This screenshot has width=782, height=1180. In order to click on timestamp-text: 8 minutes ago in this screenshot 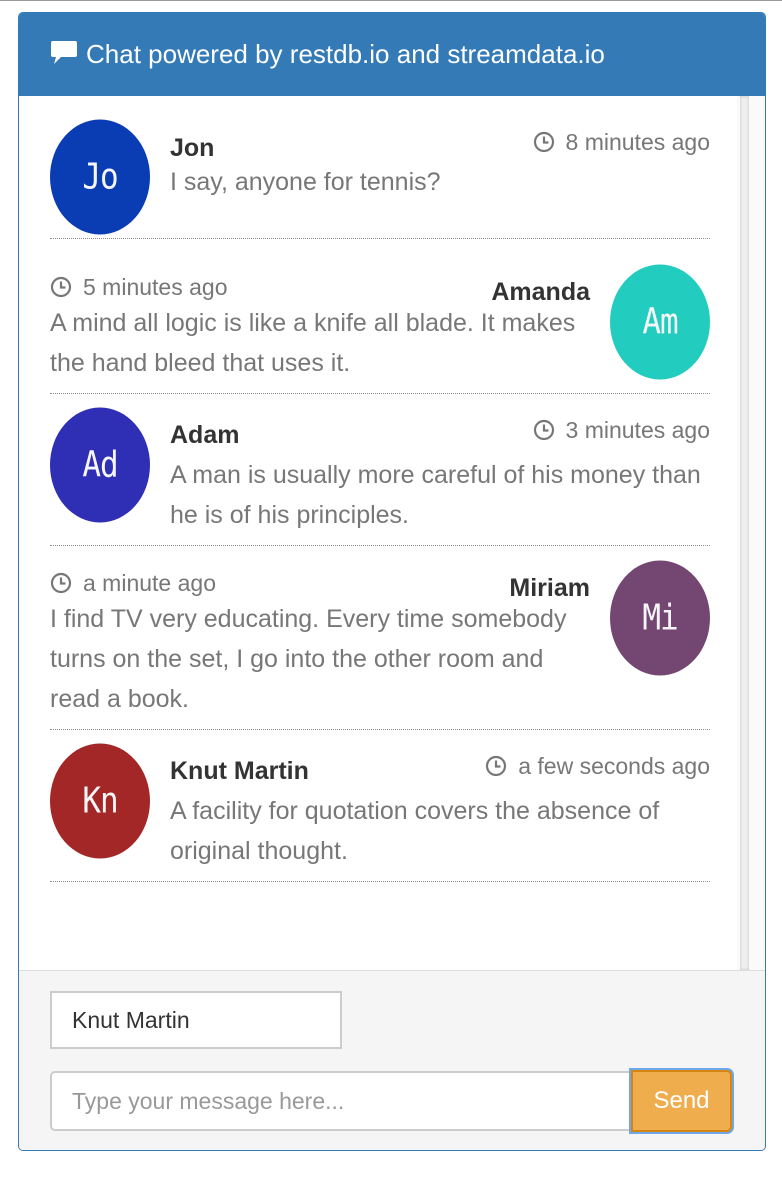, I will do `click(637, 141)`.